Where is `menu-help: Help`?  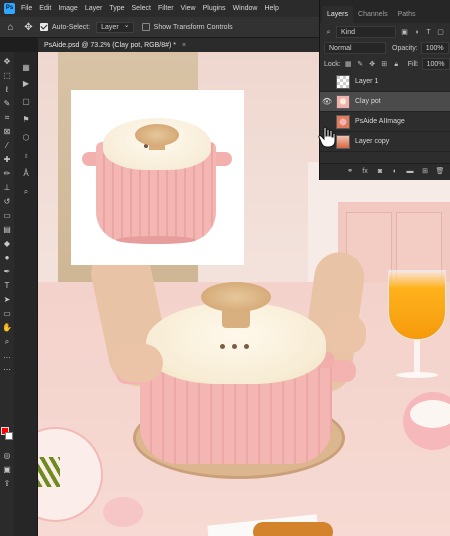
menu-help: Help is located at coordinates (271, 8).